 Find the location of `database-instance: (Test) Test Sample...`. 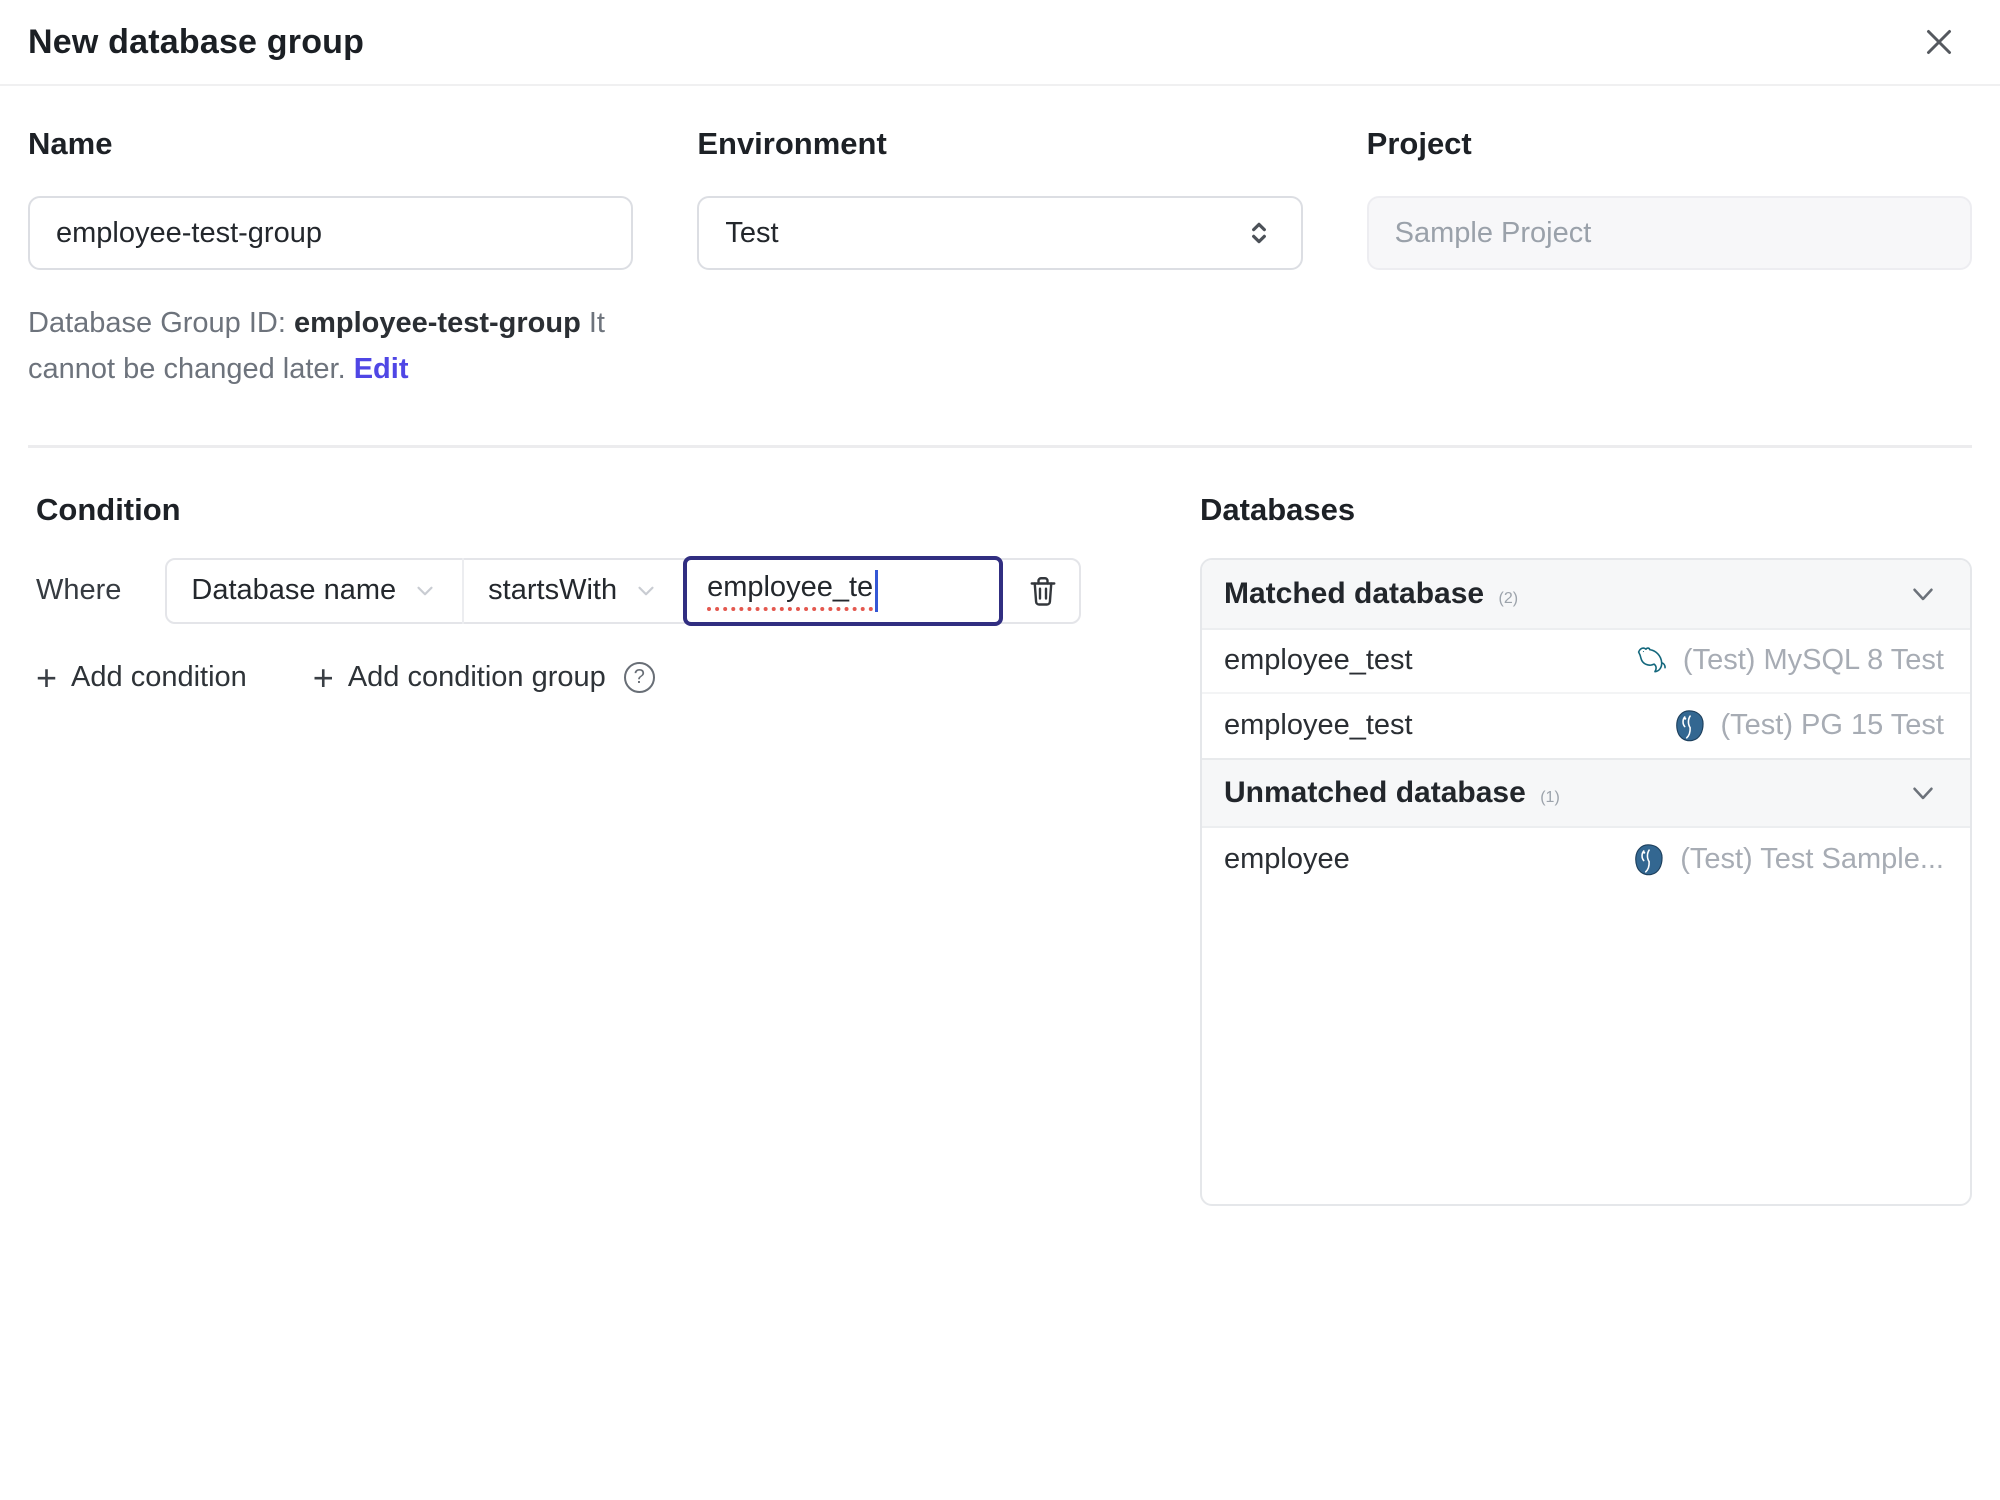

database-instance: (Test) Test Sample... is located at coordinates (1787, 860).